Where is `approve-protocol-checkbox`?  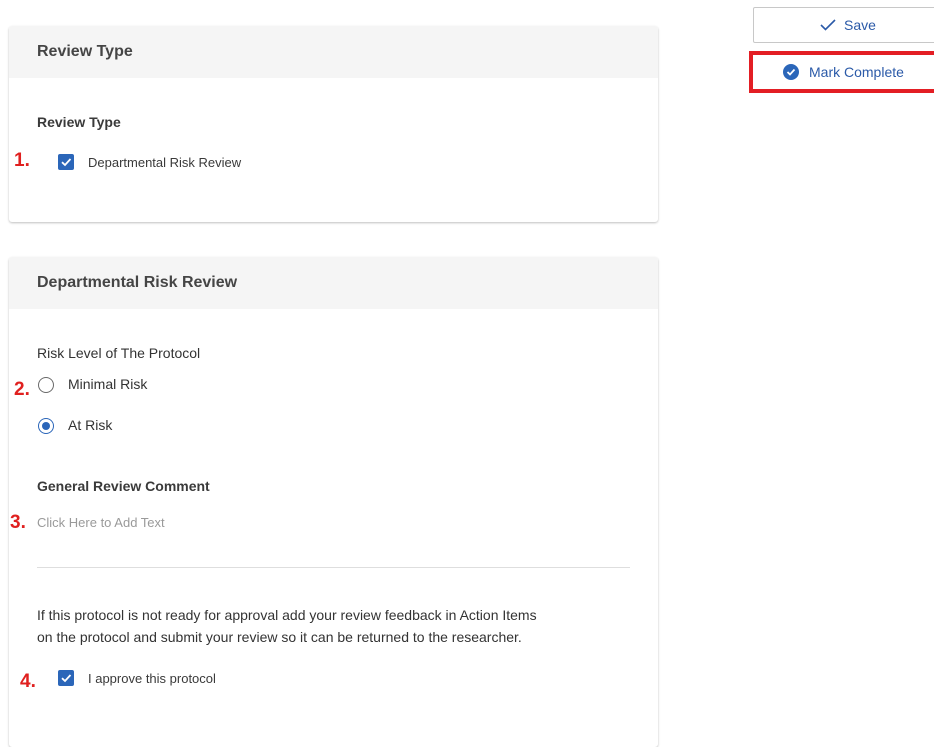 approve-protocol-checkbox is located at coordinates (66, 678).